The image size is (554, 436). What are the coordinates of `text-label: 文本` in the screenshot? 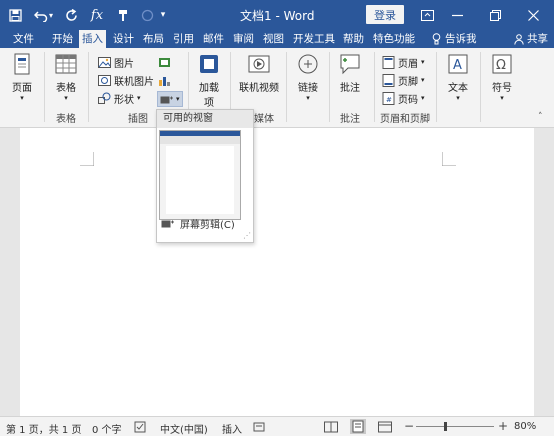 It's located at (458, 88).